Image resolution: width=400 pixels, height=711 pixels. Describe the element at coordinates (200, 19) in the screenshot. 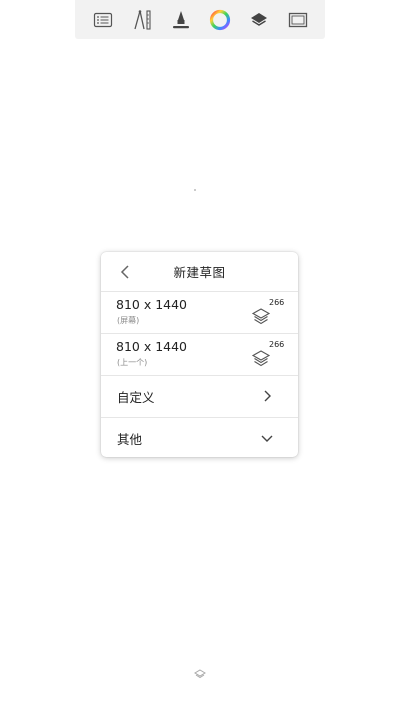

I see `top-toolbar` at that location.